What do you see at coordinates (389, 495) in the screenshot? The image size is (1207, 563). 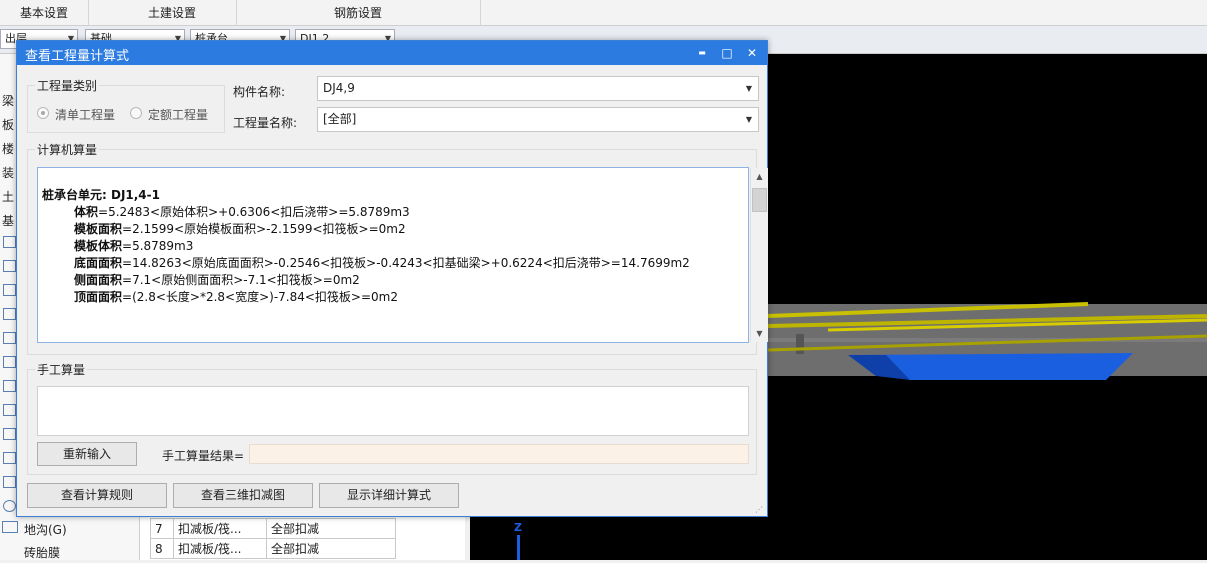 I see `show-detail-button: 显示详细计算式` at bounding box center [389, 495].